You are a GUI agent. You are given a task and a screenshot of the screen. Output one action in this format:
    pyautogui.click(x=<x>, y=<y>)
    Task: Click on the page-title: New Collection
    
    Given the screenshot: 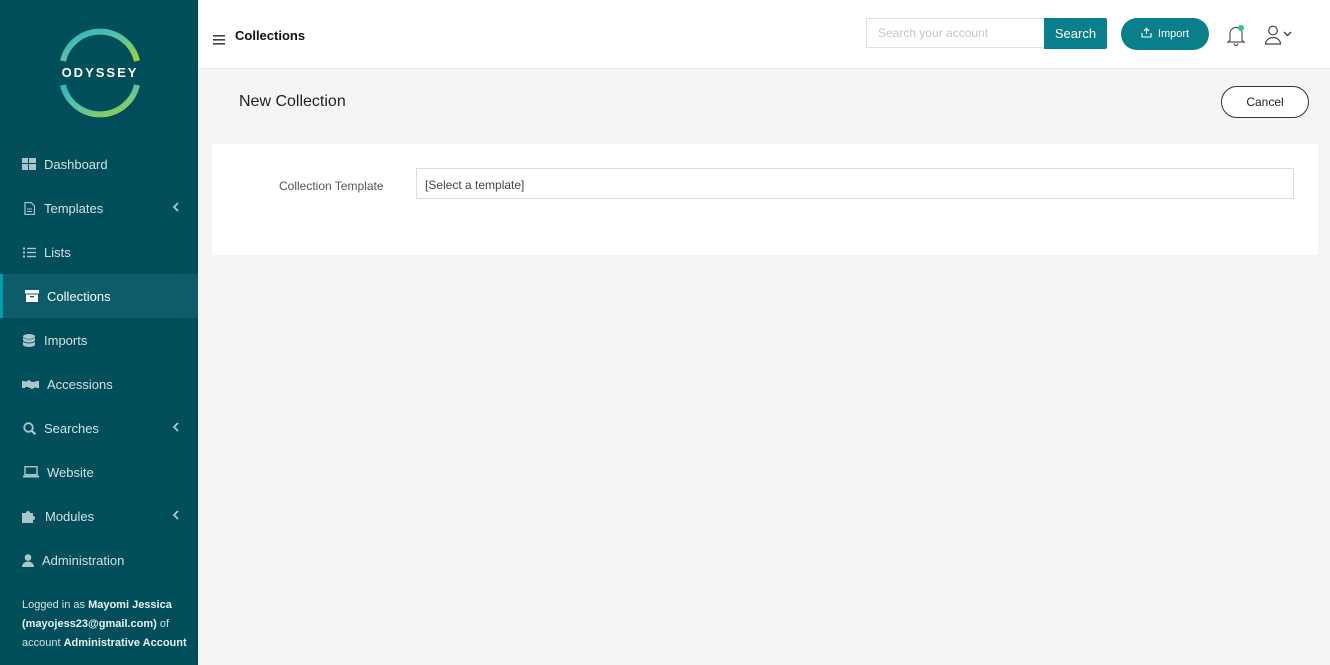 What is the action you would take?
    pyautogui.click(x=292, y=101)
    